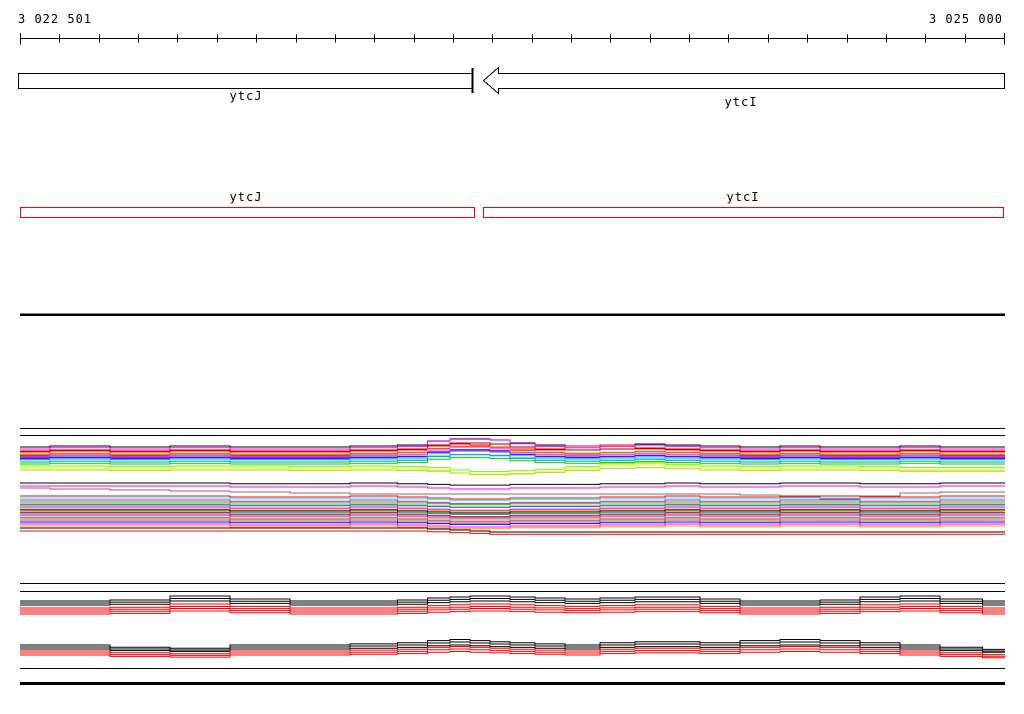 This screenshot has height=714, width=1024. I want to click on colored-band-1-line, so click(512, 443).